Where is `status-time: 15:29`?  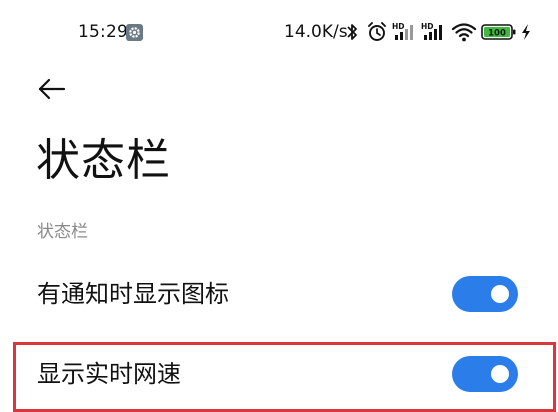
status-time: 15:29 is located at coordinates (103, 32).